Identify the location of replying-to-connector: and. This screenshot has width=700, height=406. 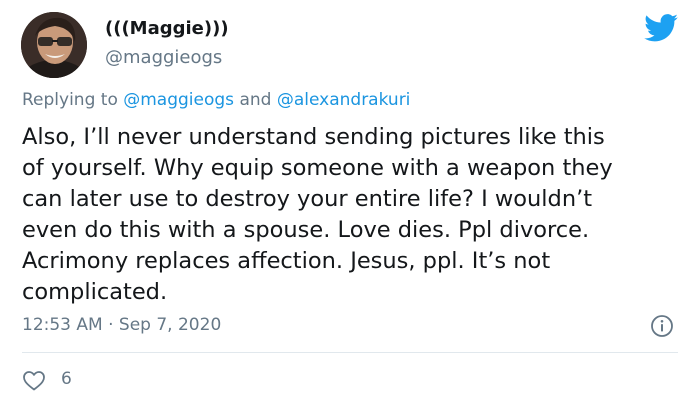
(255, 100).